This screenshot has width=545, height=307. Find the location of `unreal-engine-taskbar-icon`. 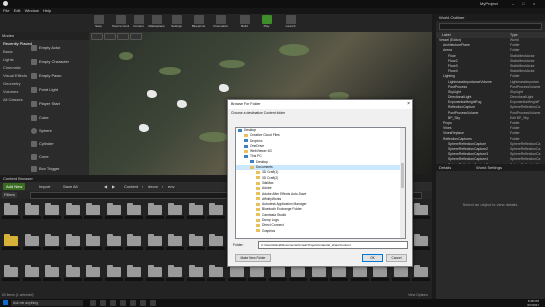

unreal-engine-taskbar-icon is located at coordinates (143, 303).